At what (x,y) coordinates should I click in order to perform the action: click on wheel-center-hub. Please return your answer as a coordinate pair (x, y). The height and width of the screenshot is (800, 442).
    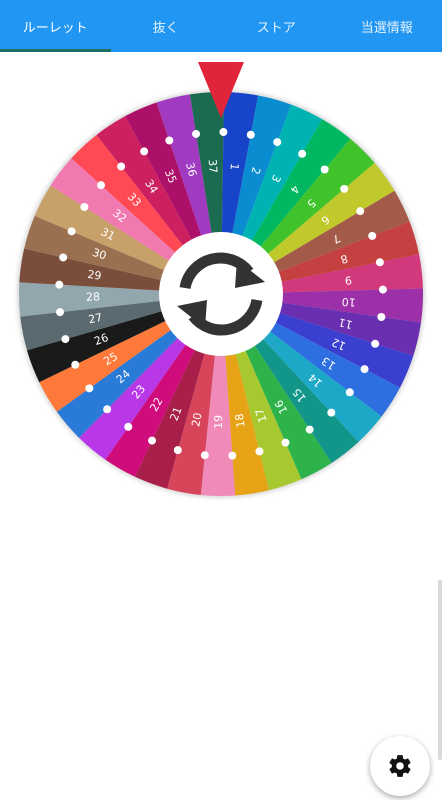
    Looking at the image, I should click on (221, 294).